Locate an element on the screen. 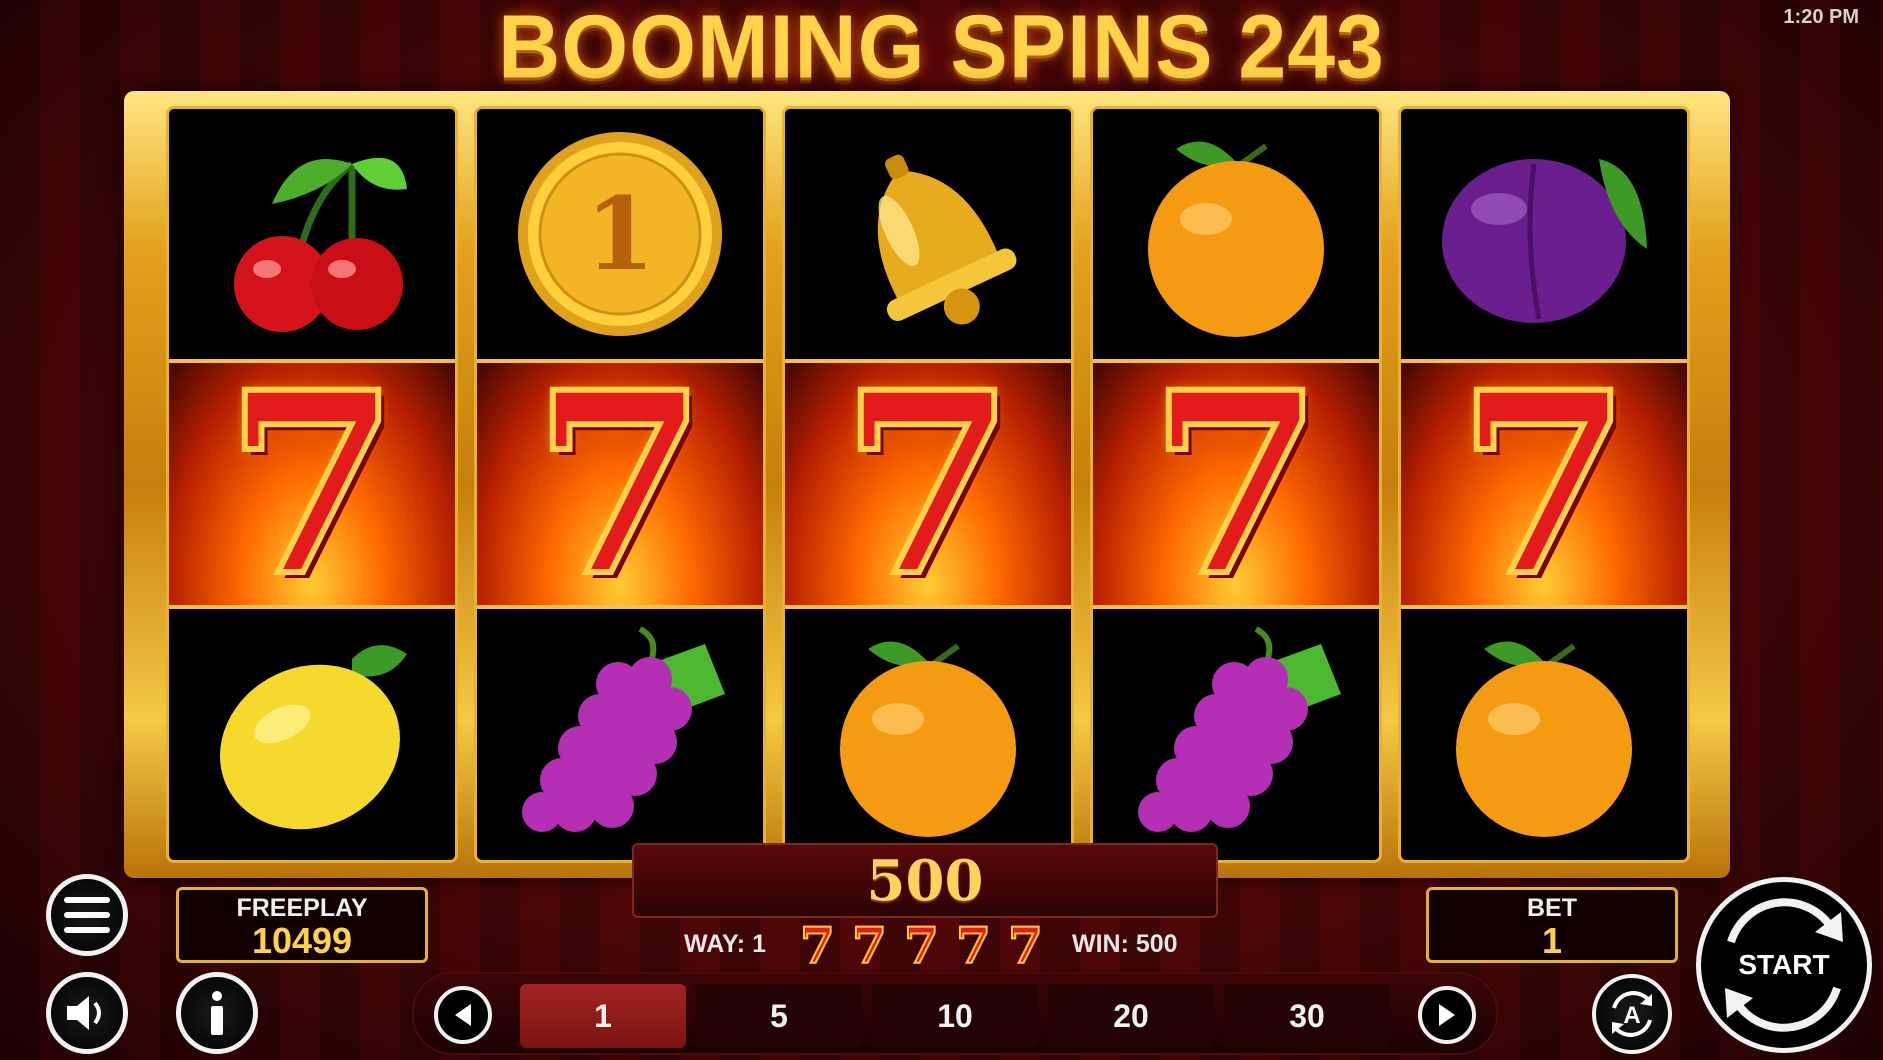 The image size is (1883, 1060). coin-icon: 1 is located at coordinates (620, 234).